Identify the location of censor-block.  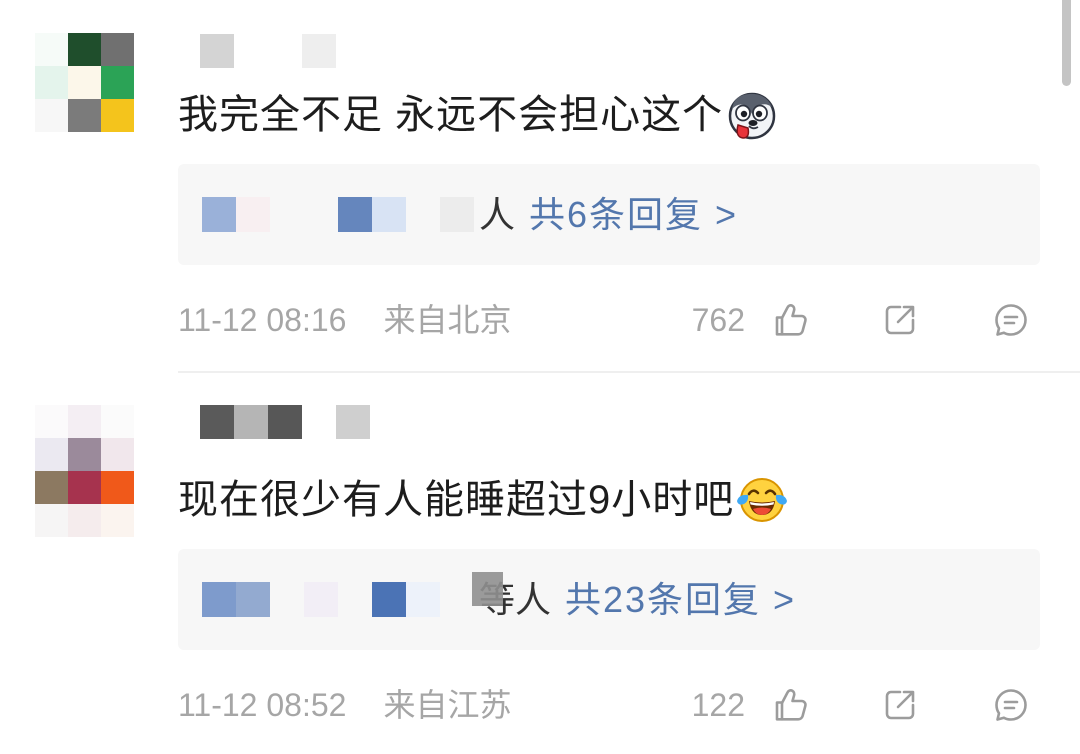
(487, 589).